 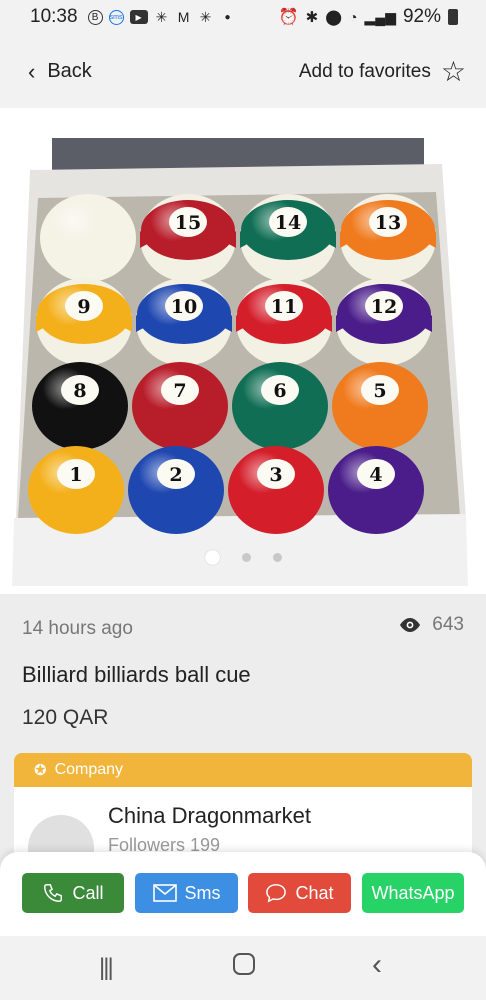 I want to click on envelope-icon, so click(x=164, y=893).